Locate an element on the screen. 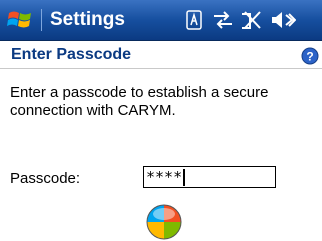 This screenshot has width=322, height=241. no-signal-icon is located at coordinates (252, 20).